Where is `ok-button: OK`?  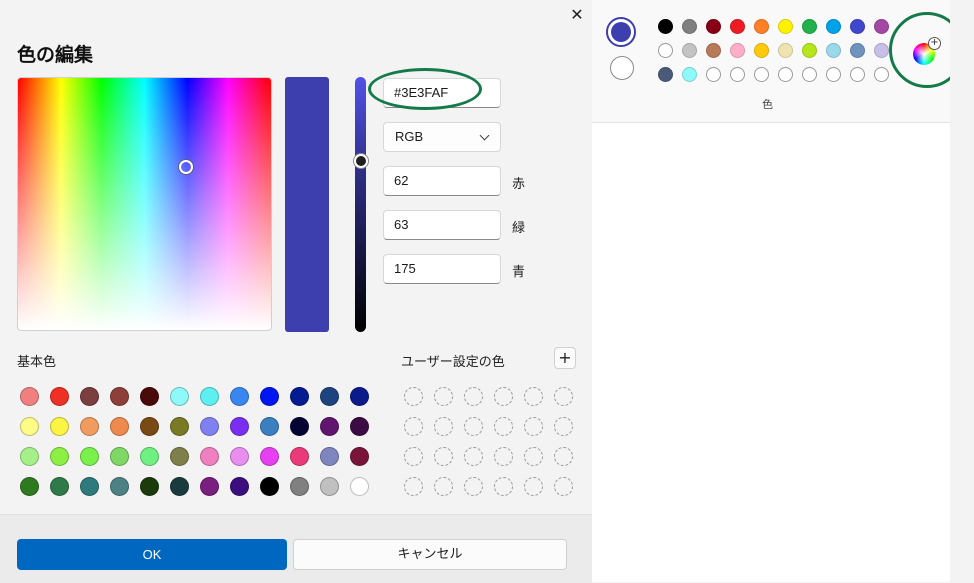 ok-button: OK is located at coordinates (152, 554).